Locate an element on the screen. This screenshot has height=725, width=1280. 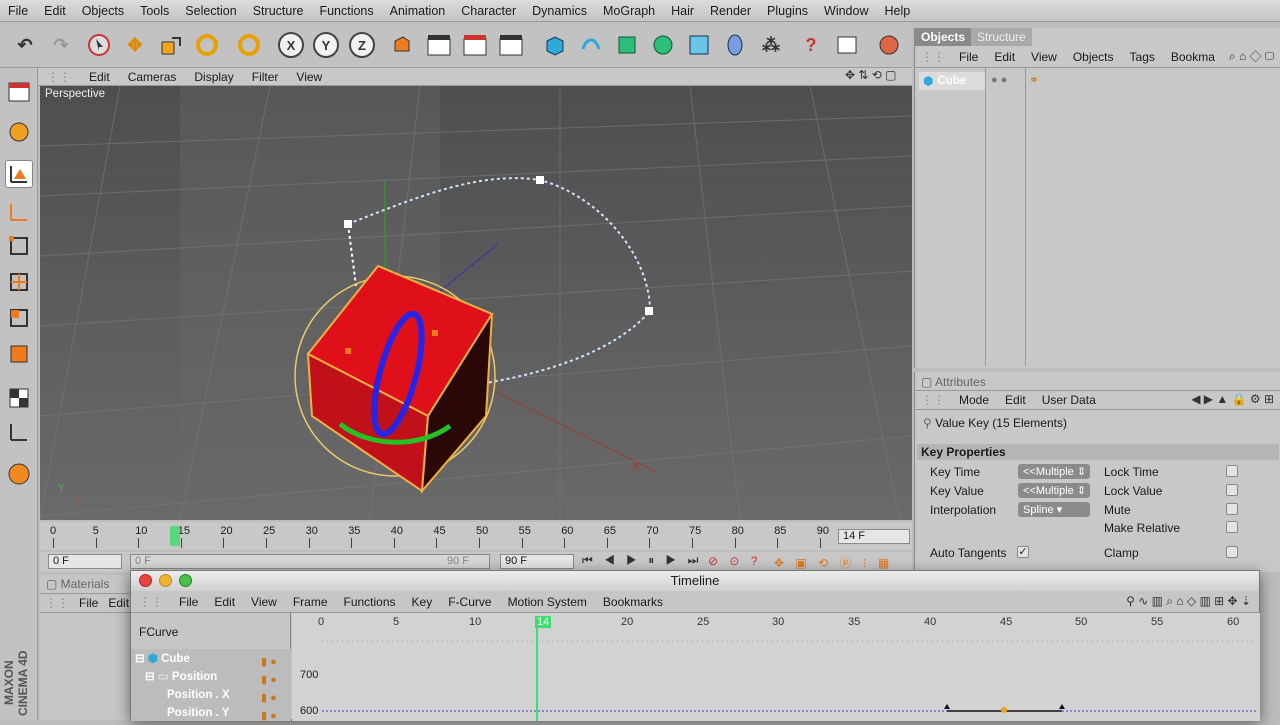
points-mode-icon is located at coordinates (19, 246).